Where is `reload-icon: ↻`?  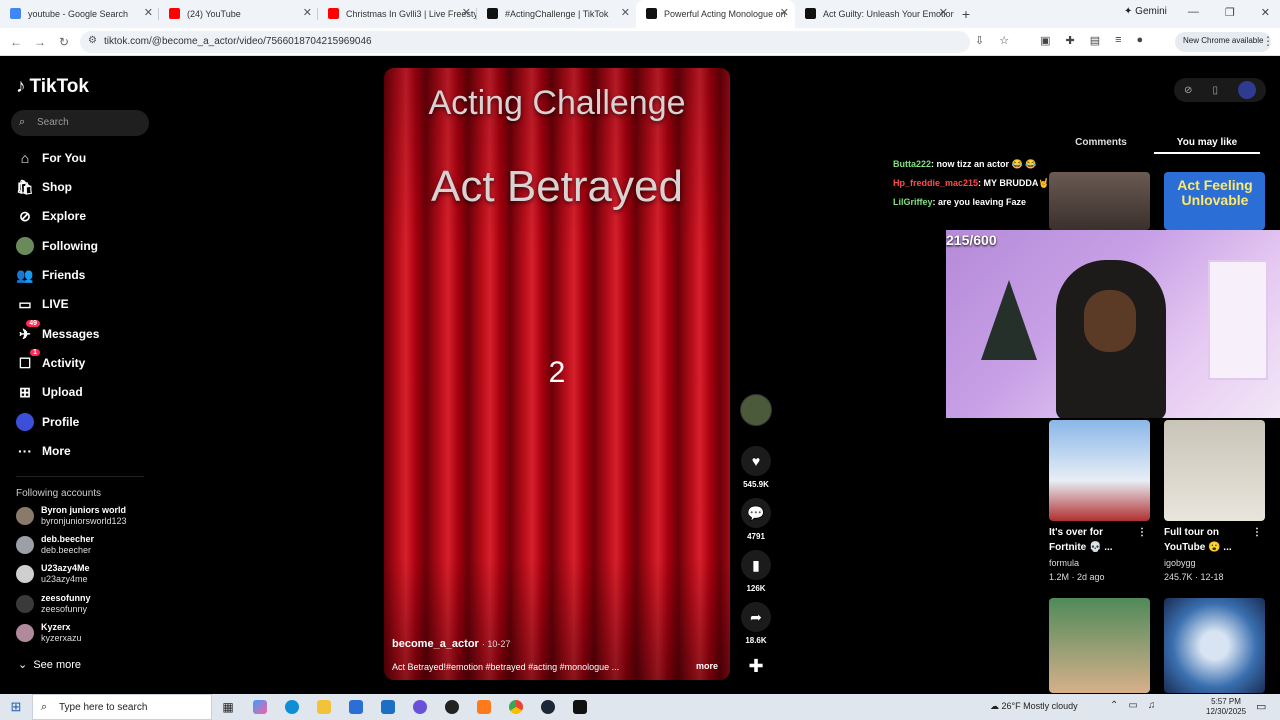 reload-icon: ↻ is located at coordinates (64, 42).